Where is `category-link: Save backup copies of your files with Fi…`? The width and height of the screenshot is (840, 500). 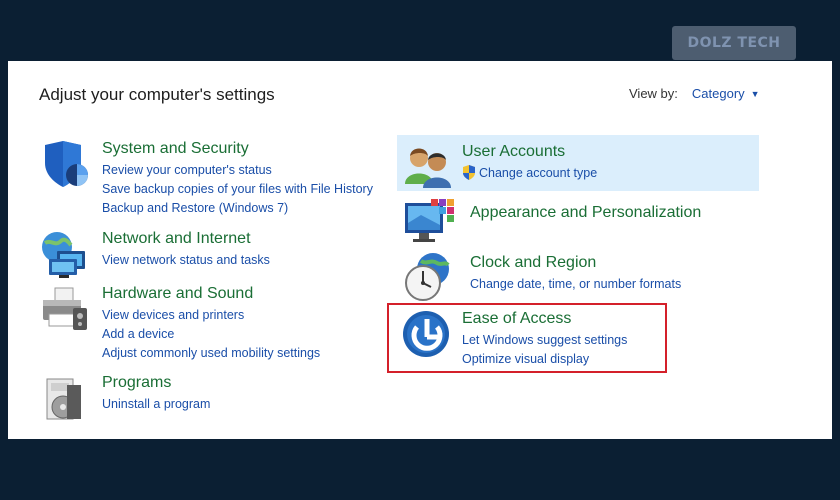 category-link: Save backup copies of your files with Fi… is located at coordinates (237, 189).